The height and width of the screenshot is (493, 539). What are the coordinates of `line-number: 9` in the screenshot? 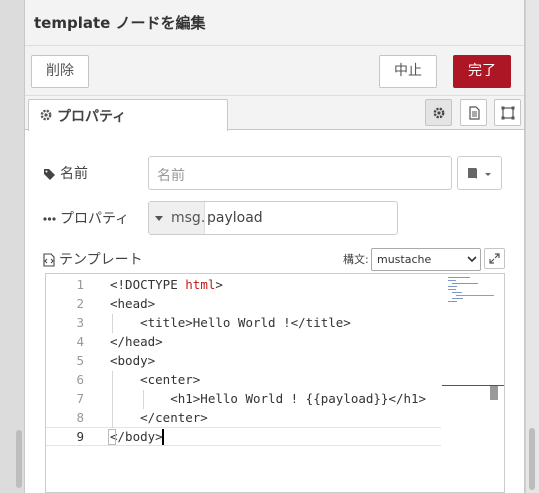 It's located at (80, 436).